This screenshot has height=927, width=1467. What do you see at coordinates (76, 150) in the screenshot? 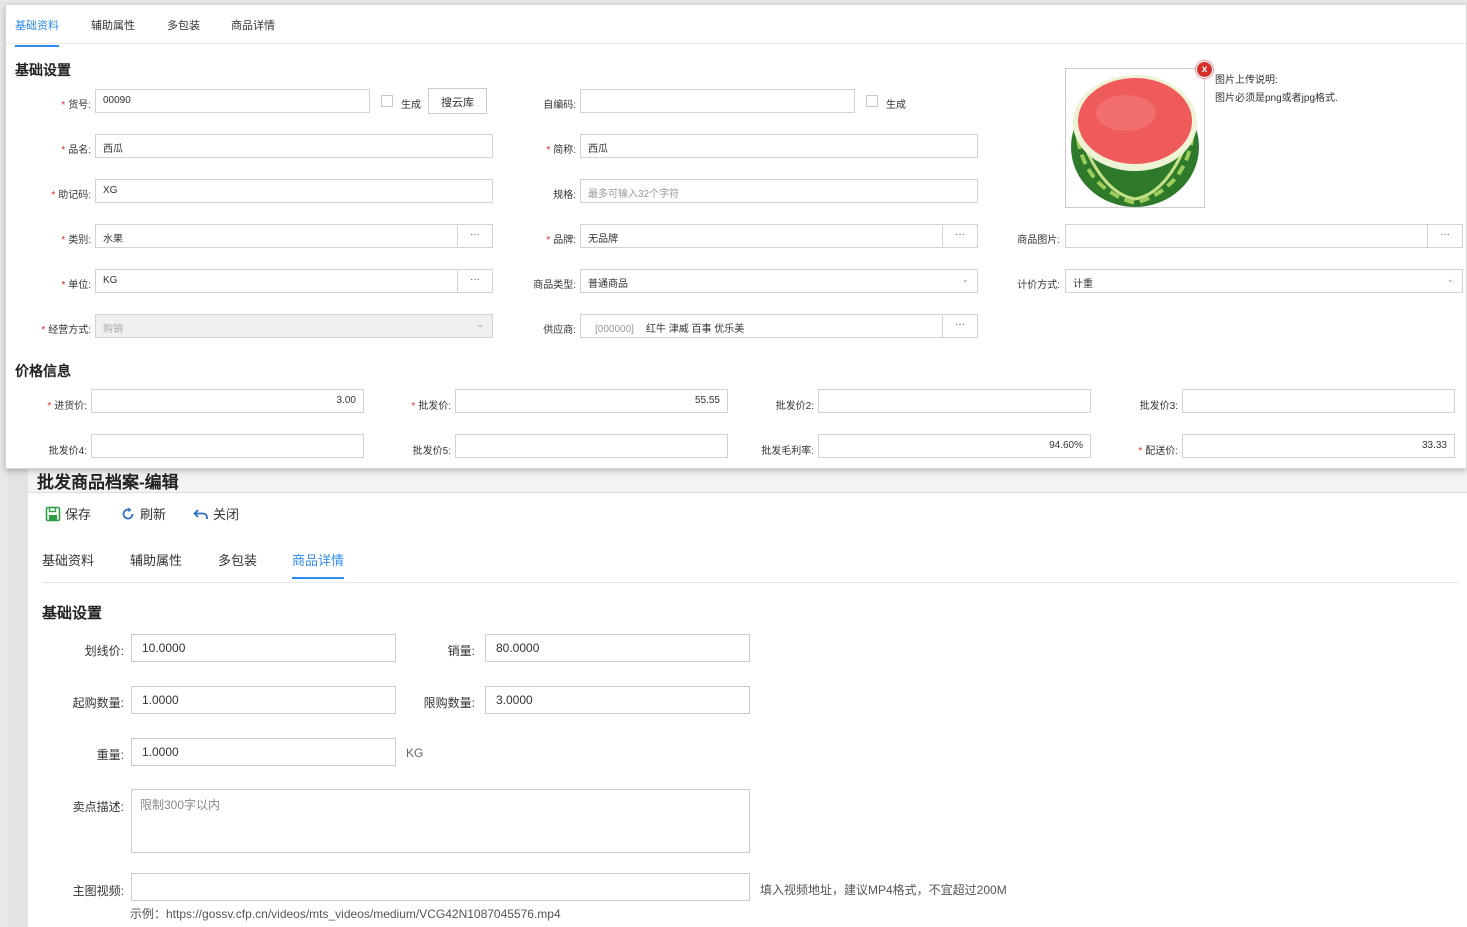
I see `product-name-label: * 品名:` at bounding box center [76, 150].